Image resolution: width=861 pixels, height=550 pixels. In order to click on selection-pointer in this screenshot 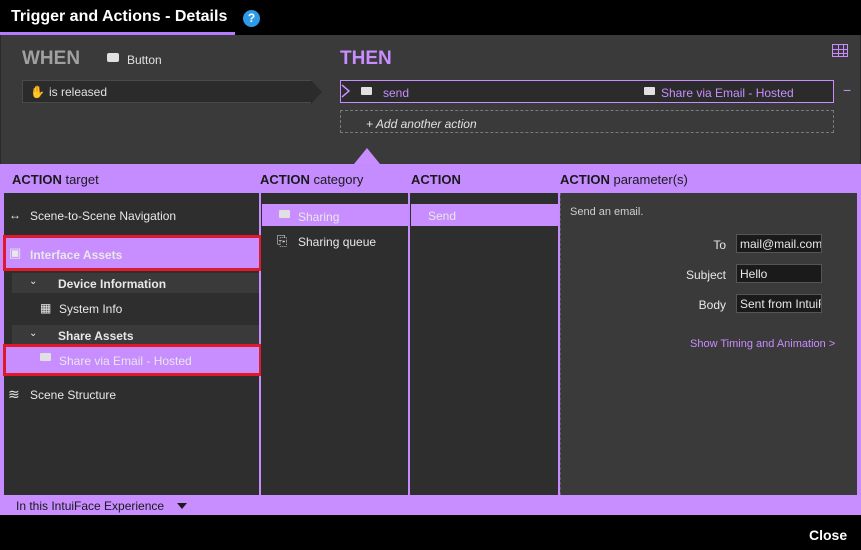, I will do `click(367, 156)`.